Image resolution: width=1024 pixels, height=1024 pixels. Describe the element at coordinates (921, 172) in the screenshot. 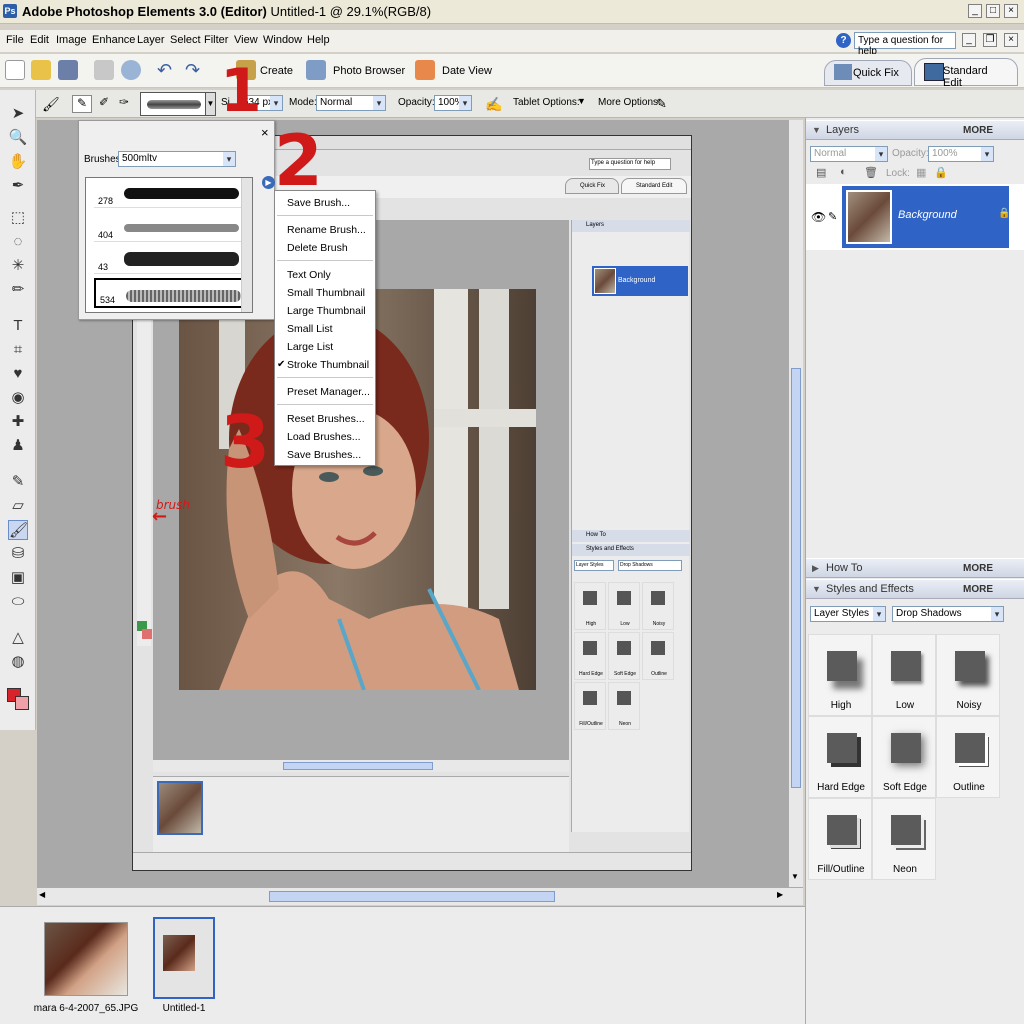

I see `lock-transparency-icon: ▦` at that location.